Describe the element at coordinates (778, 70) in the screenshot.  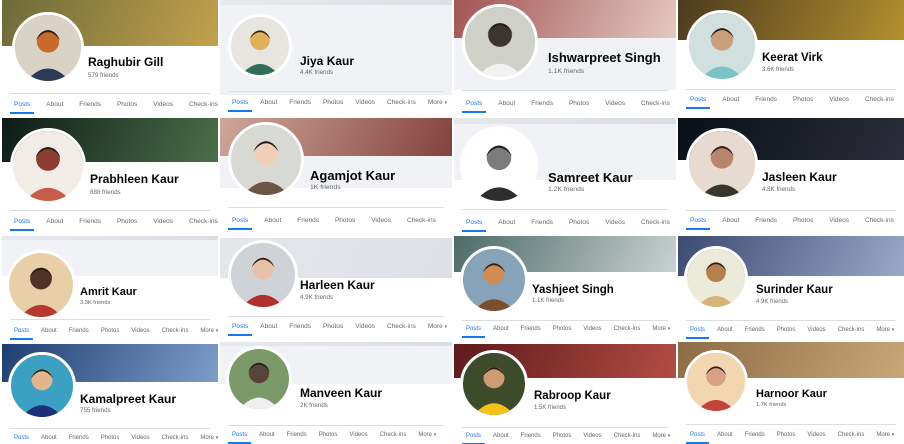
I see `friend-count: 3.6K friends` at that location.